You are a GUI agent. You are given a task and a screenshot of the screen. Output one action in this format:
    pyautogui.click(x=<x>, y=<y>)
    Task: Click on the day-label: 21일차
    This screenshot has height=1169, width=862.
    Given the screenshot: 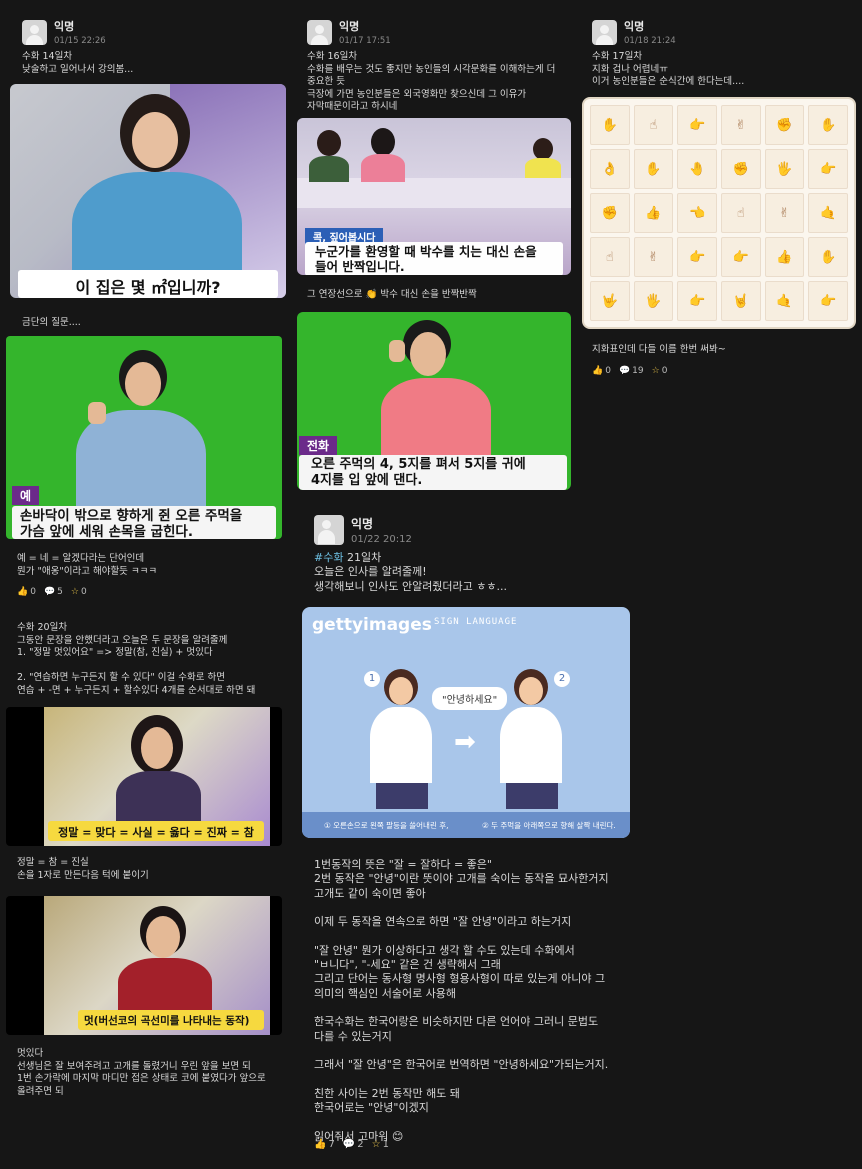 What is the action you would take?
    pyautogui.click(x=362, y=557)
    